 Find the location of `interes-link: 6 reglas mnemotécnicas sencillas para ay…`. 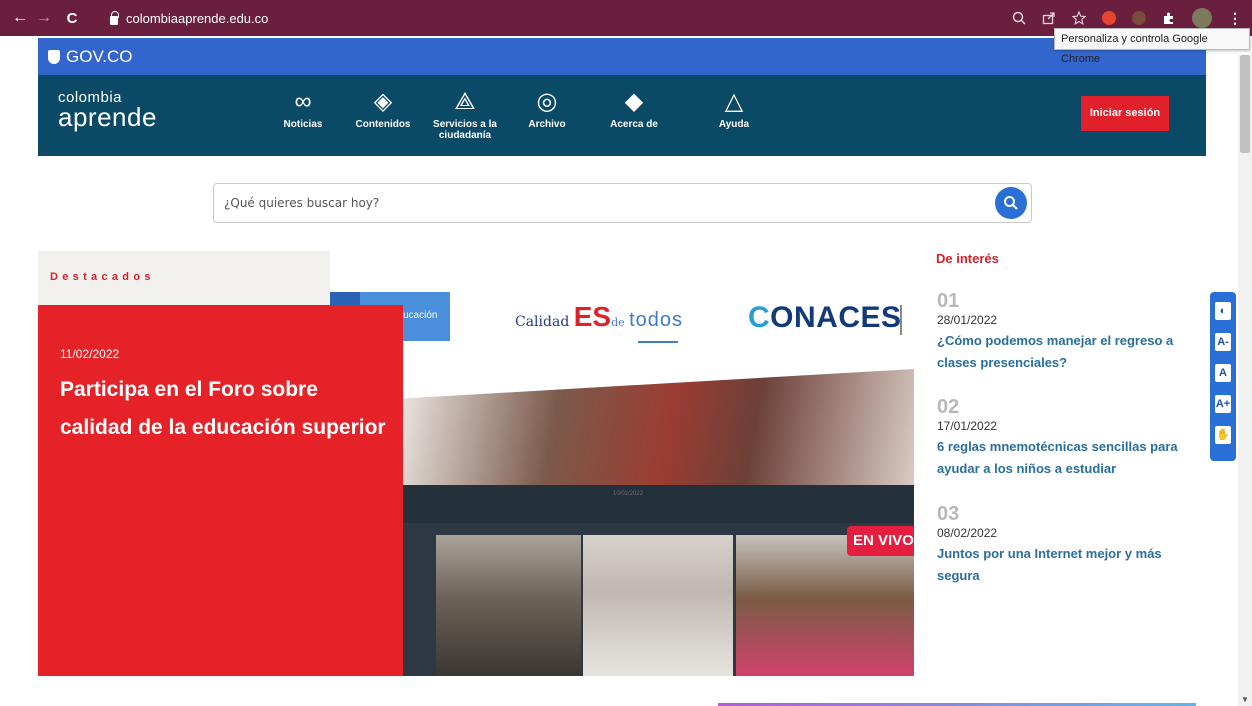

interes-link: 6 reglas mnemotécnicas sencillas para ay… is located at coordinates (1064, 458).